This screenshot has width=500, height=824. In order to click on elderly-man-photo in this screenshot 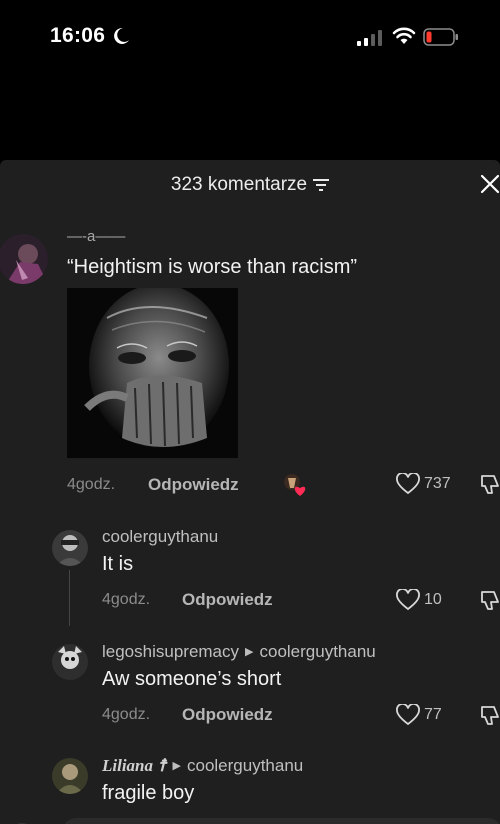, I will do `click(152, 371)`.